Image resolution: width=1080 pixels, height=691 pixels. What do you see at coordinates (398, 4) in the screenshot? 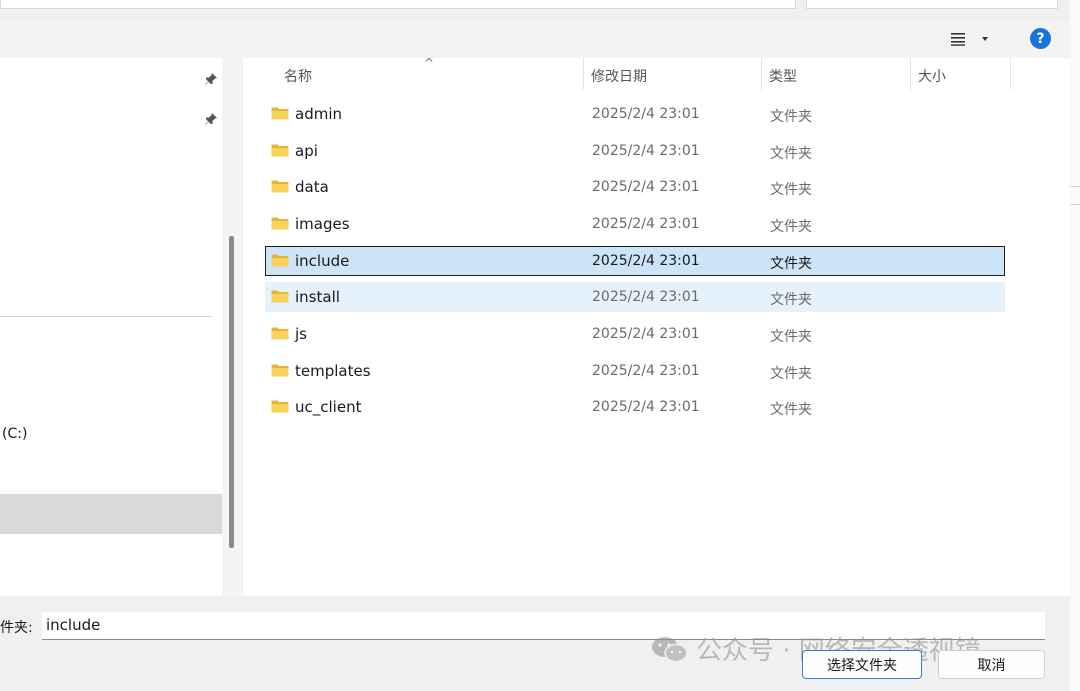
I see `address-bar` at bounding box center [398, 4].